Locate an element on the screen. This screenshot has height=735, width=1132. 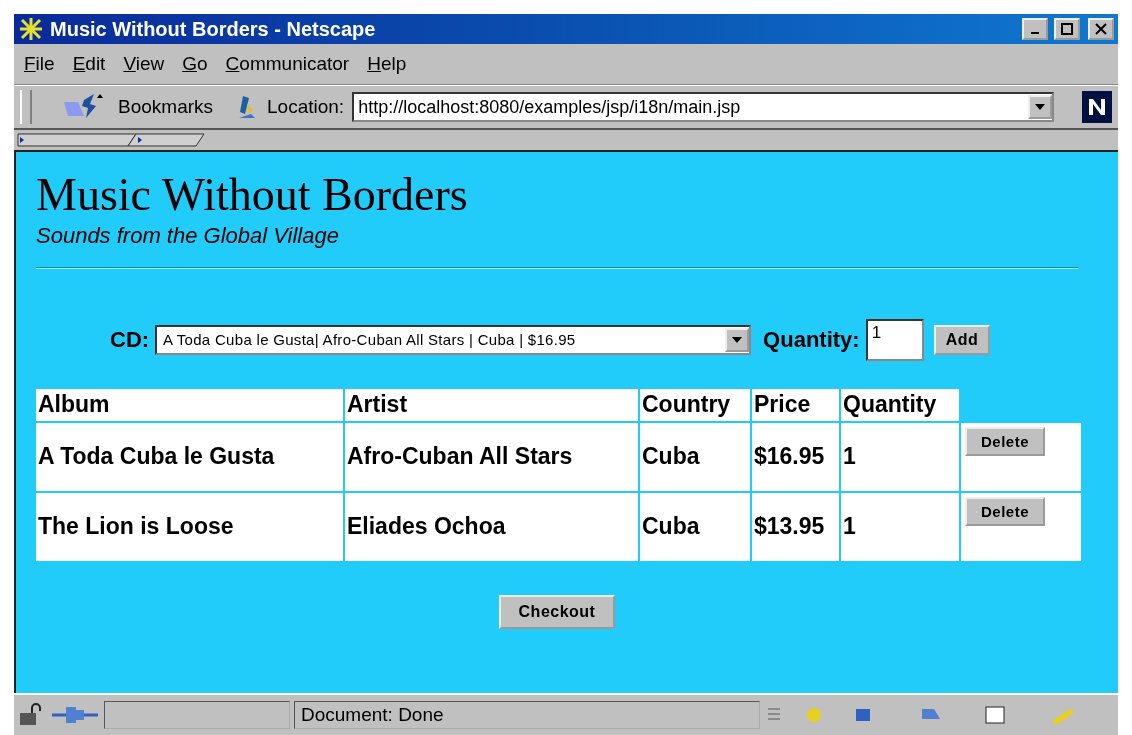
table-cell: $16.95 is located at coordinates (795, 456).